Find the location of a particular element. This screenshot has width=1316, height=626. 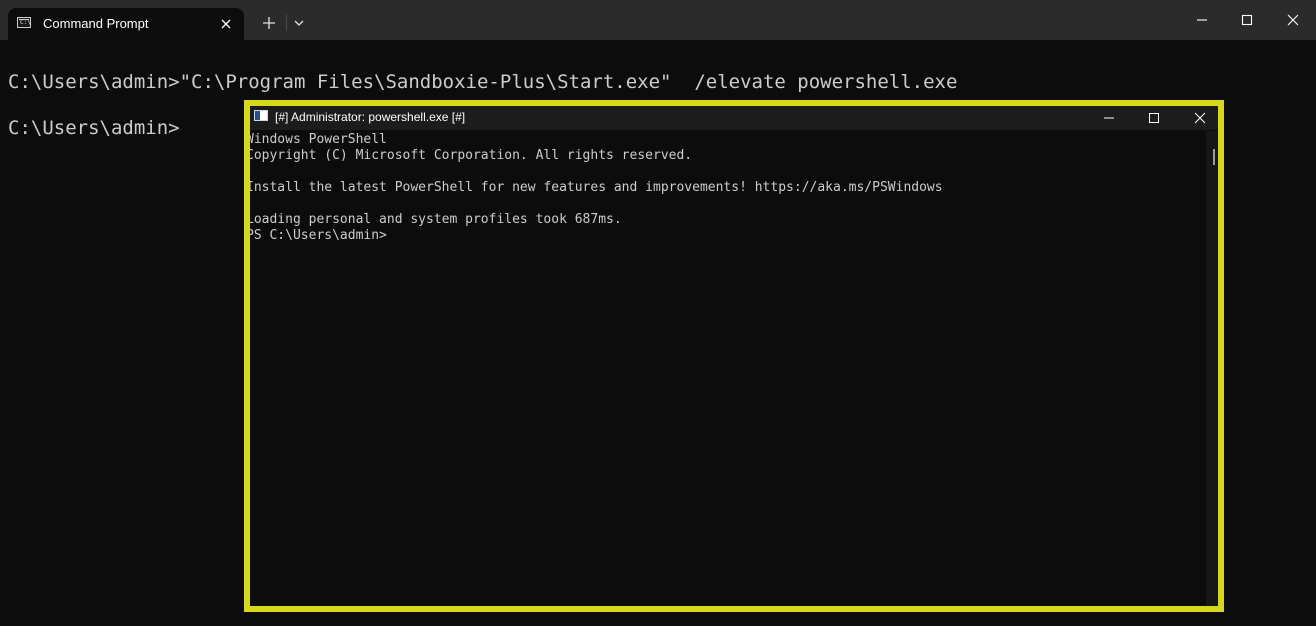

powershell-title: [#] Administrator: powershell.exe [#] is located at coordinates (370, 117).